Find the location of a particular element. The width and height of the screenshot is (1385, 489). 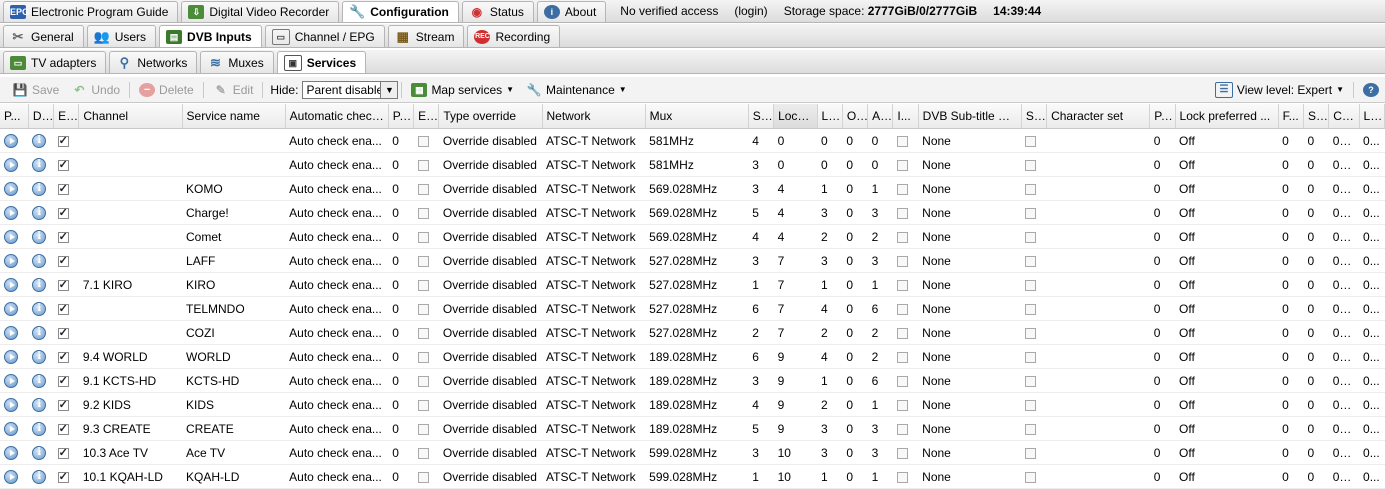

undo-button: ↶ Undo is located at coordinates (95, 90).